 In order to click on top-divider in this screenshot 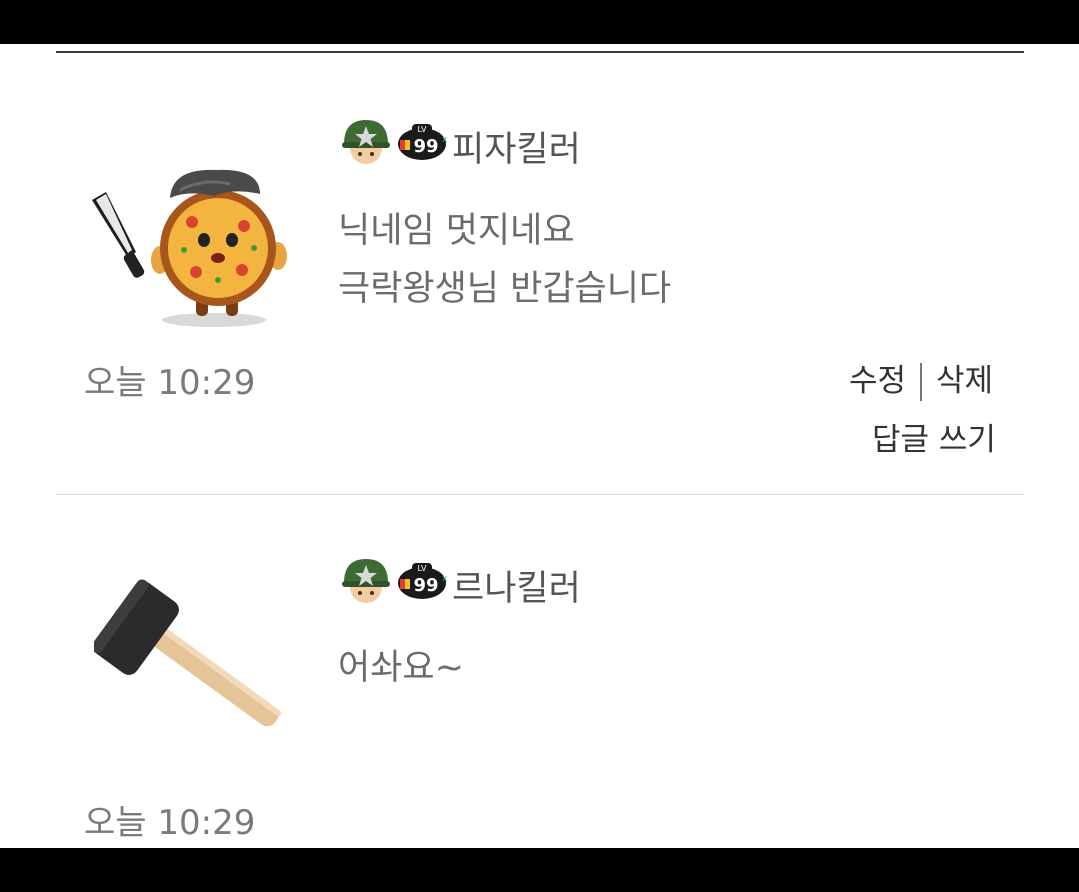, I will do `click(540, 52)`.